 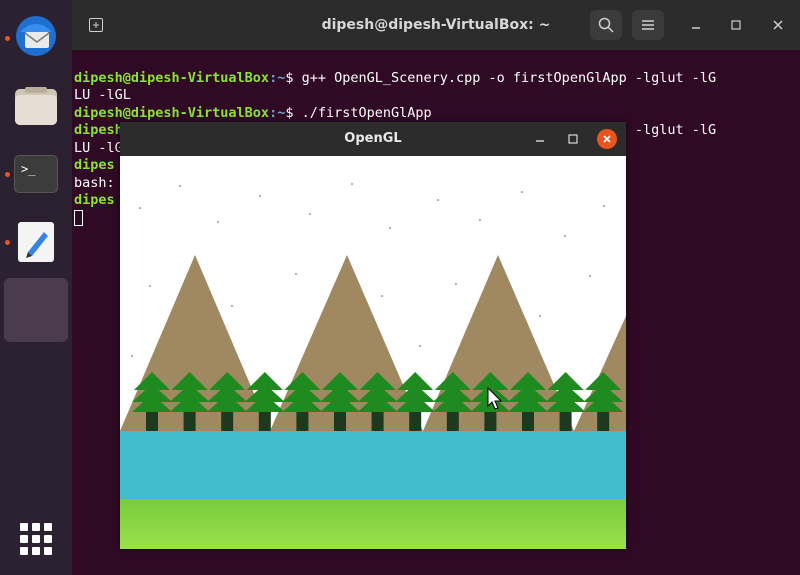 What do you see at coordinates (373, 465) in the screenshot?
I see `water` at bounding box center [373, 465].